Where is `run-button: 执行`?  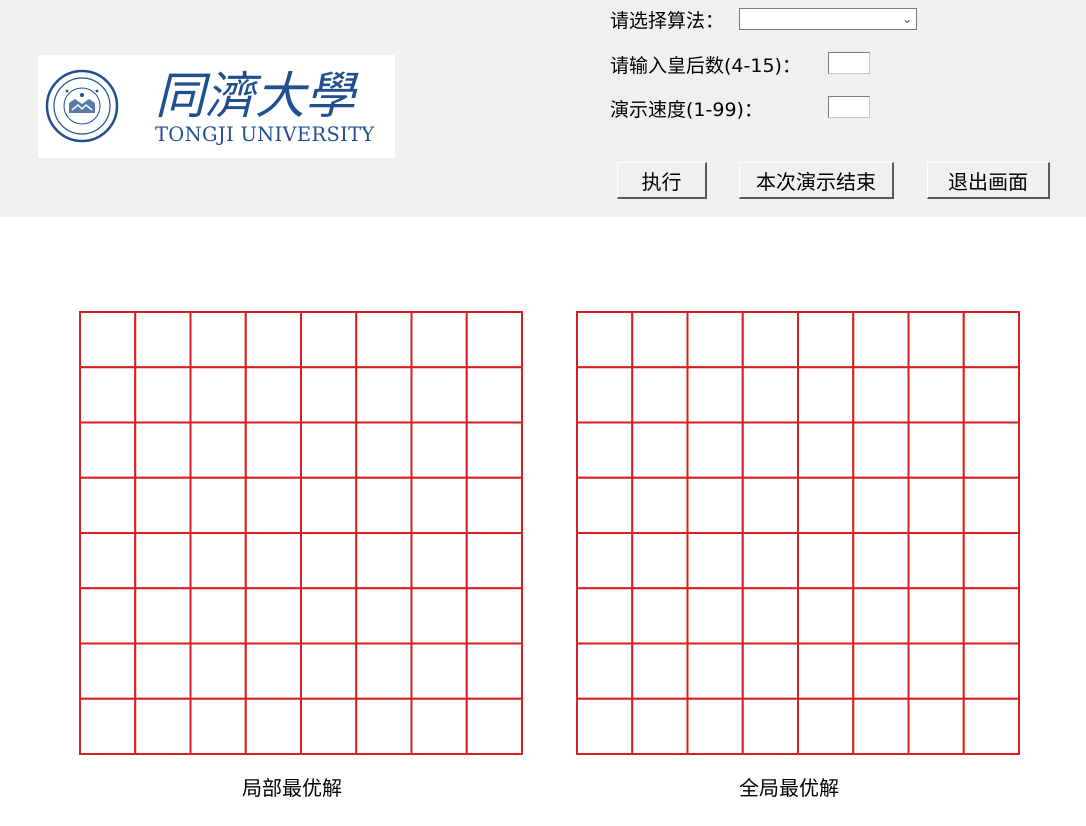 run-button: 执行 is located at coordinates (662, 180).